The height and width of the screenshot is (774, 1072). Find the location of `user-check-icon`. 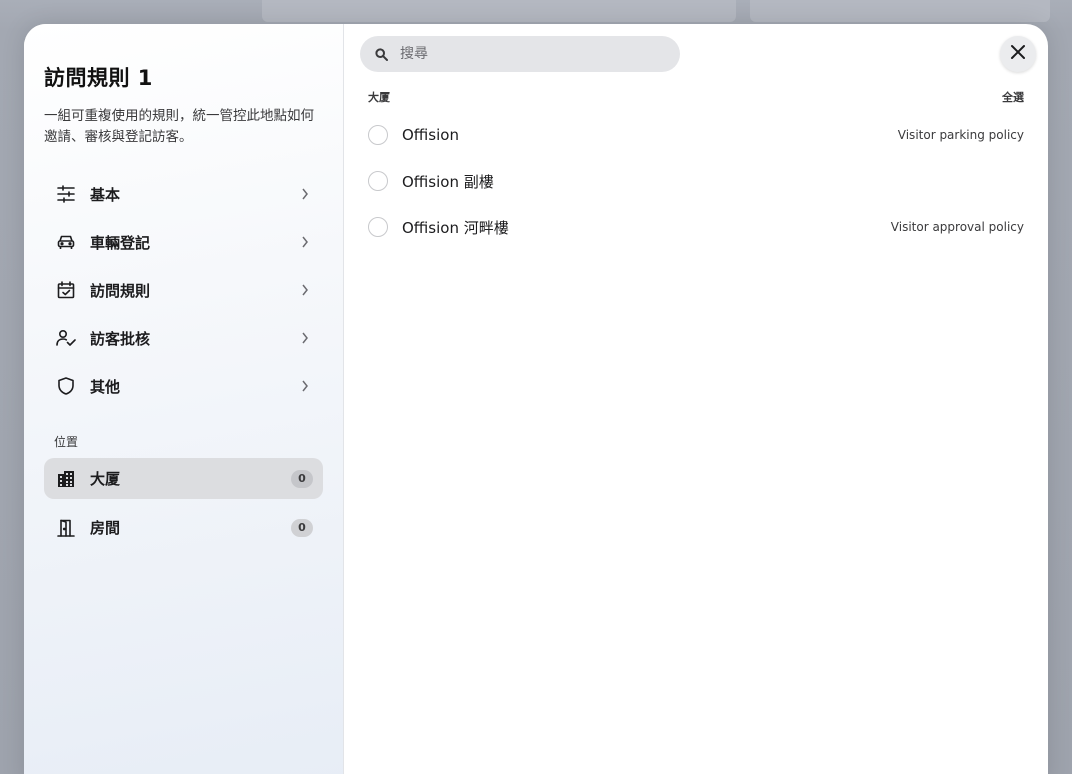

user-check-icon is located at coordinates (66, 338).